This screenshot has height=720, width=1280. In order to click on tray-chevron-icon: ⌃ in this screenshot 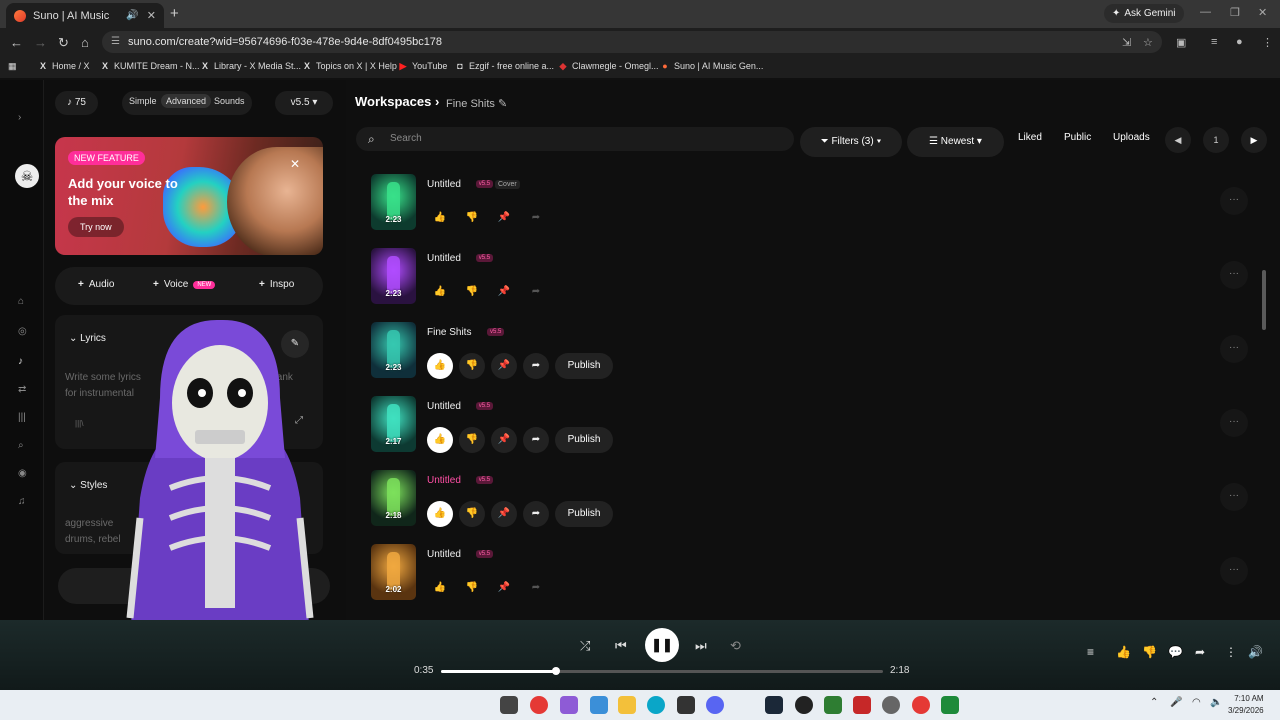, I will do `click(1154, 702)`.